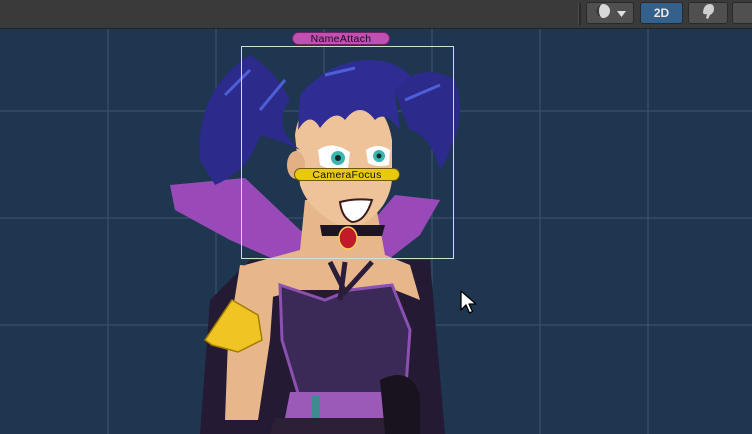  I want to click on mode-2d-label: 2D, so click(661, 13).